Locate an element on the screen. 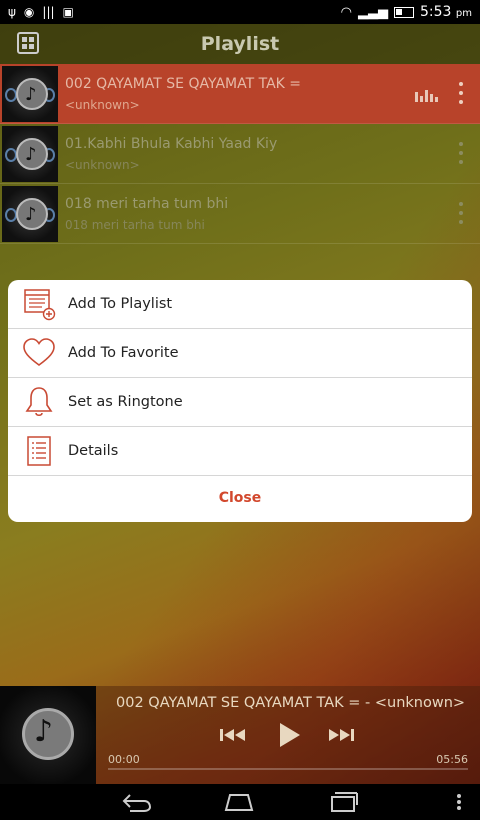 This screenshot has width=480, height=820. menu-item-add-to-playlist: Add To Playlist is located at coordinates (240, 304).